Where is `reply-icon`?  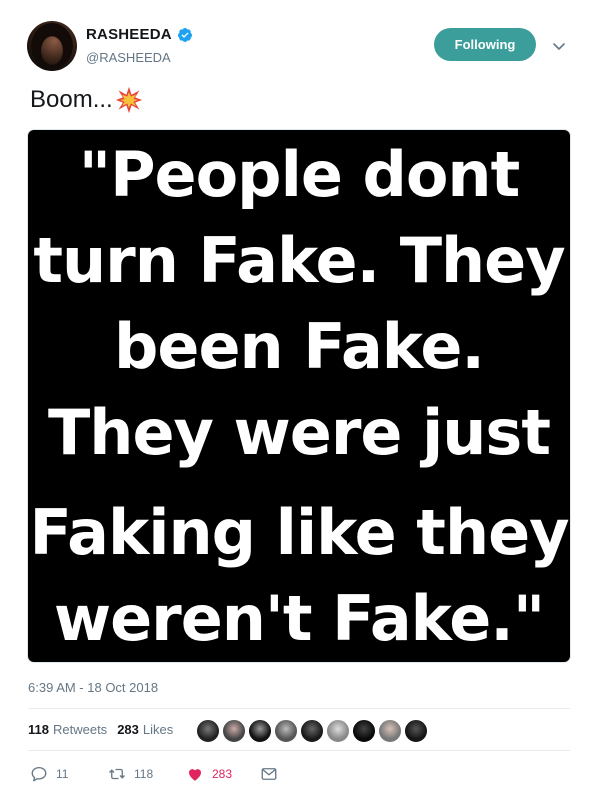
reply-icon is located at coordinates (39, 774).